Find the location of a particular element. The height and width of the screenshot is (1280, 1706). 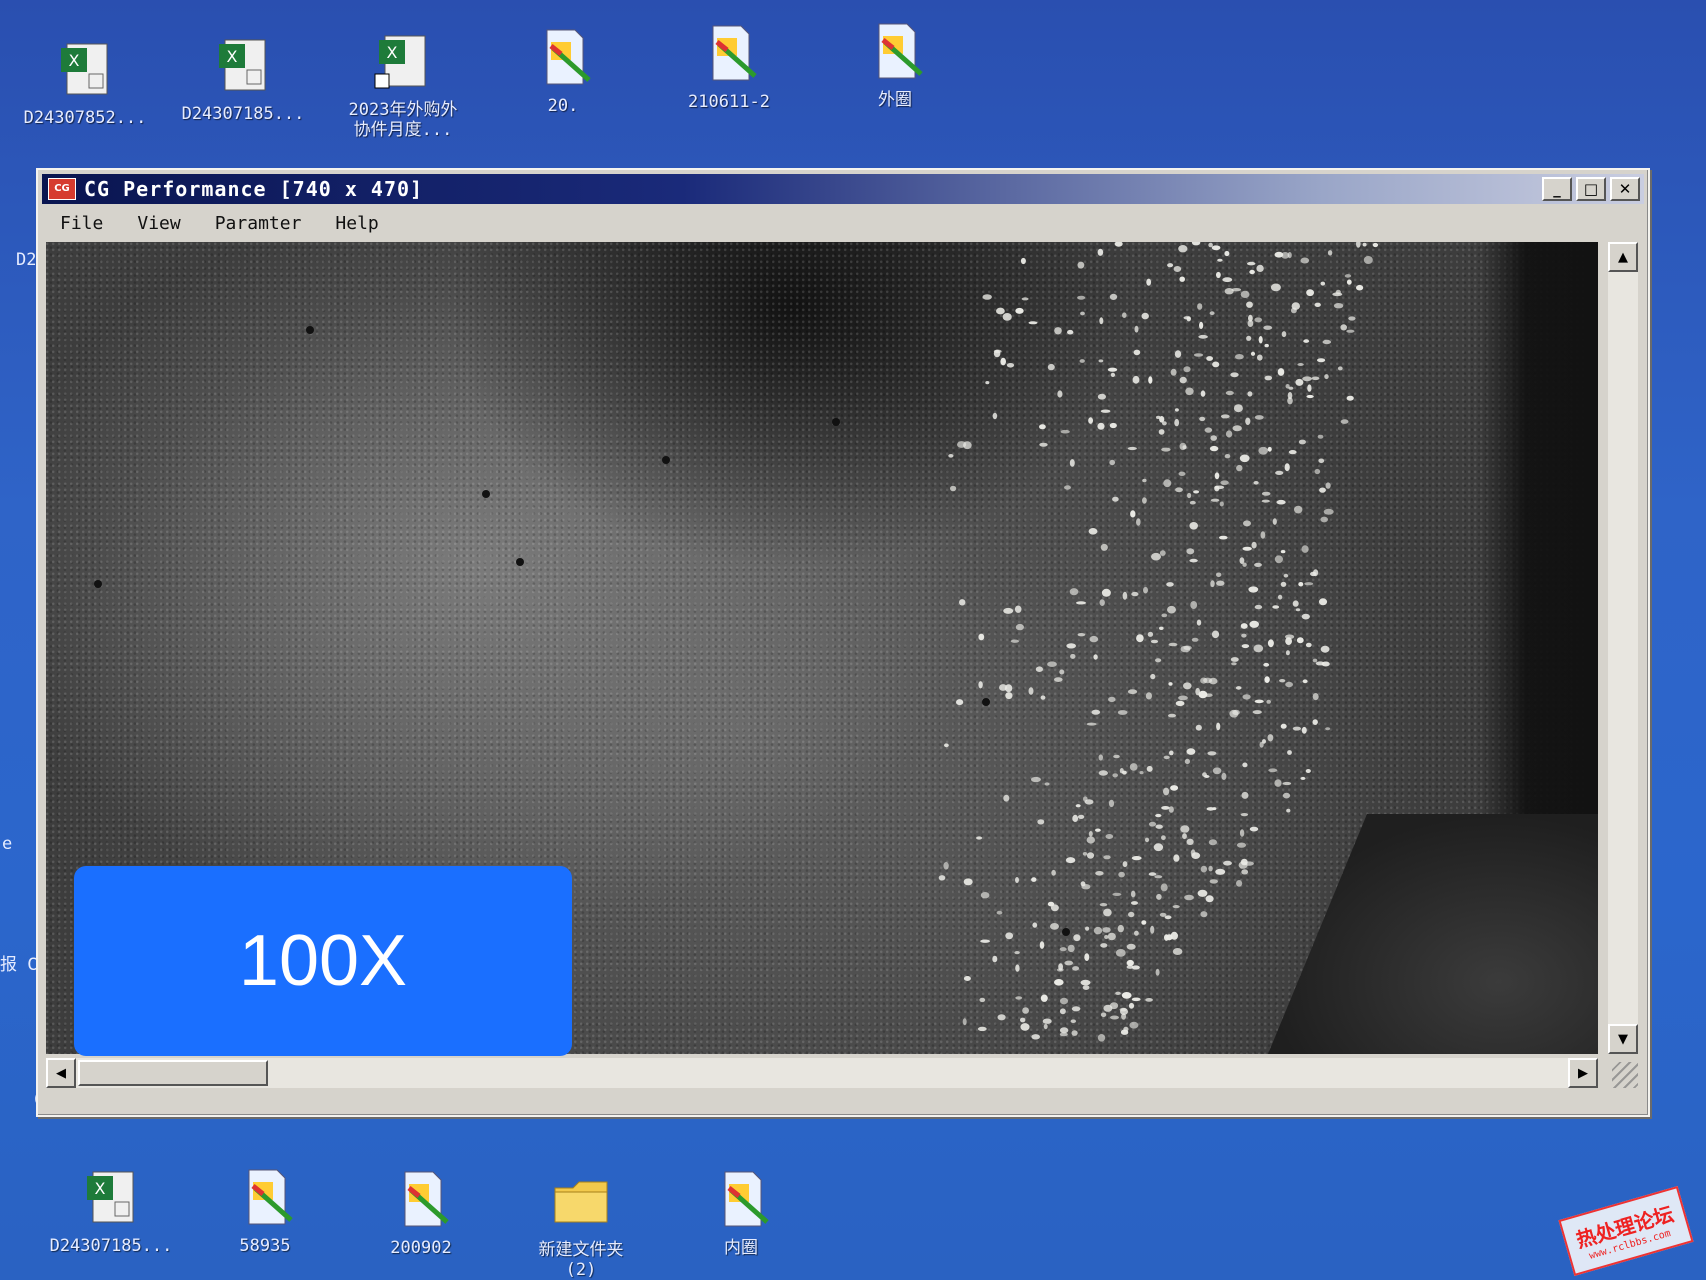

desktop-icon-5: 外圈 is located at coordinates (895, 65).